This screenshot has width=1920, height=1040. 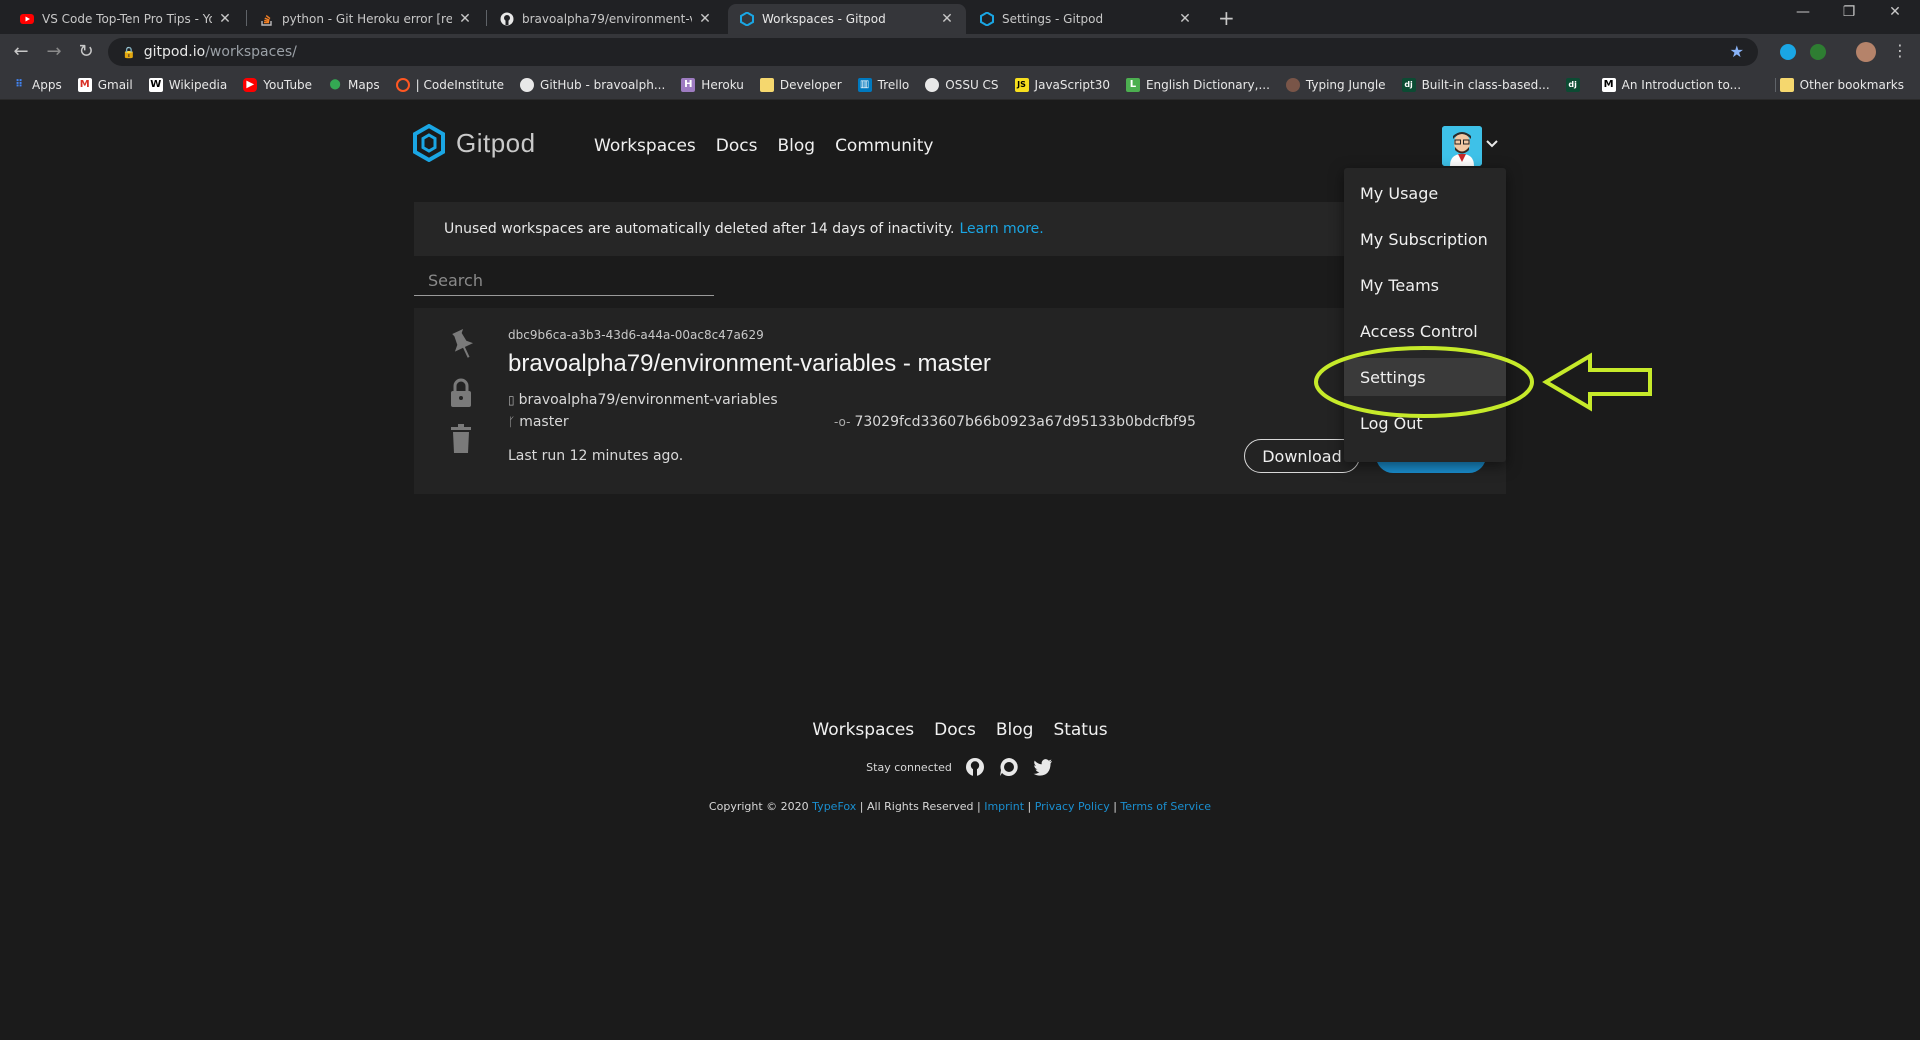 What do you see at coordinates (353, 85) in the screenshot?
I see `bookmark-maps: ⬤ Maps` at bounding box center [353, 85].